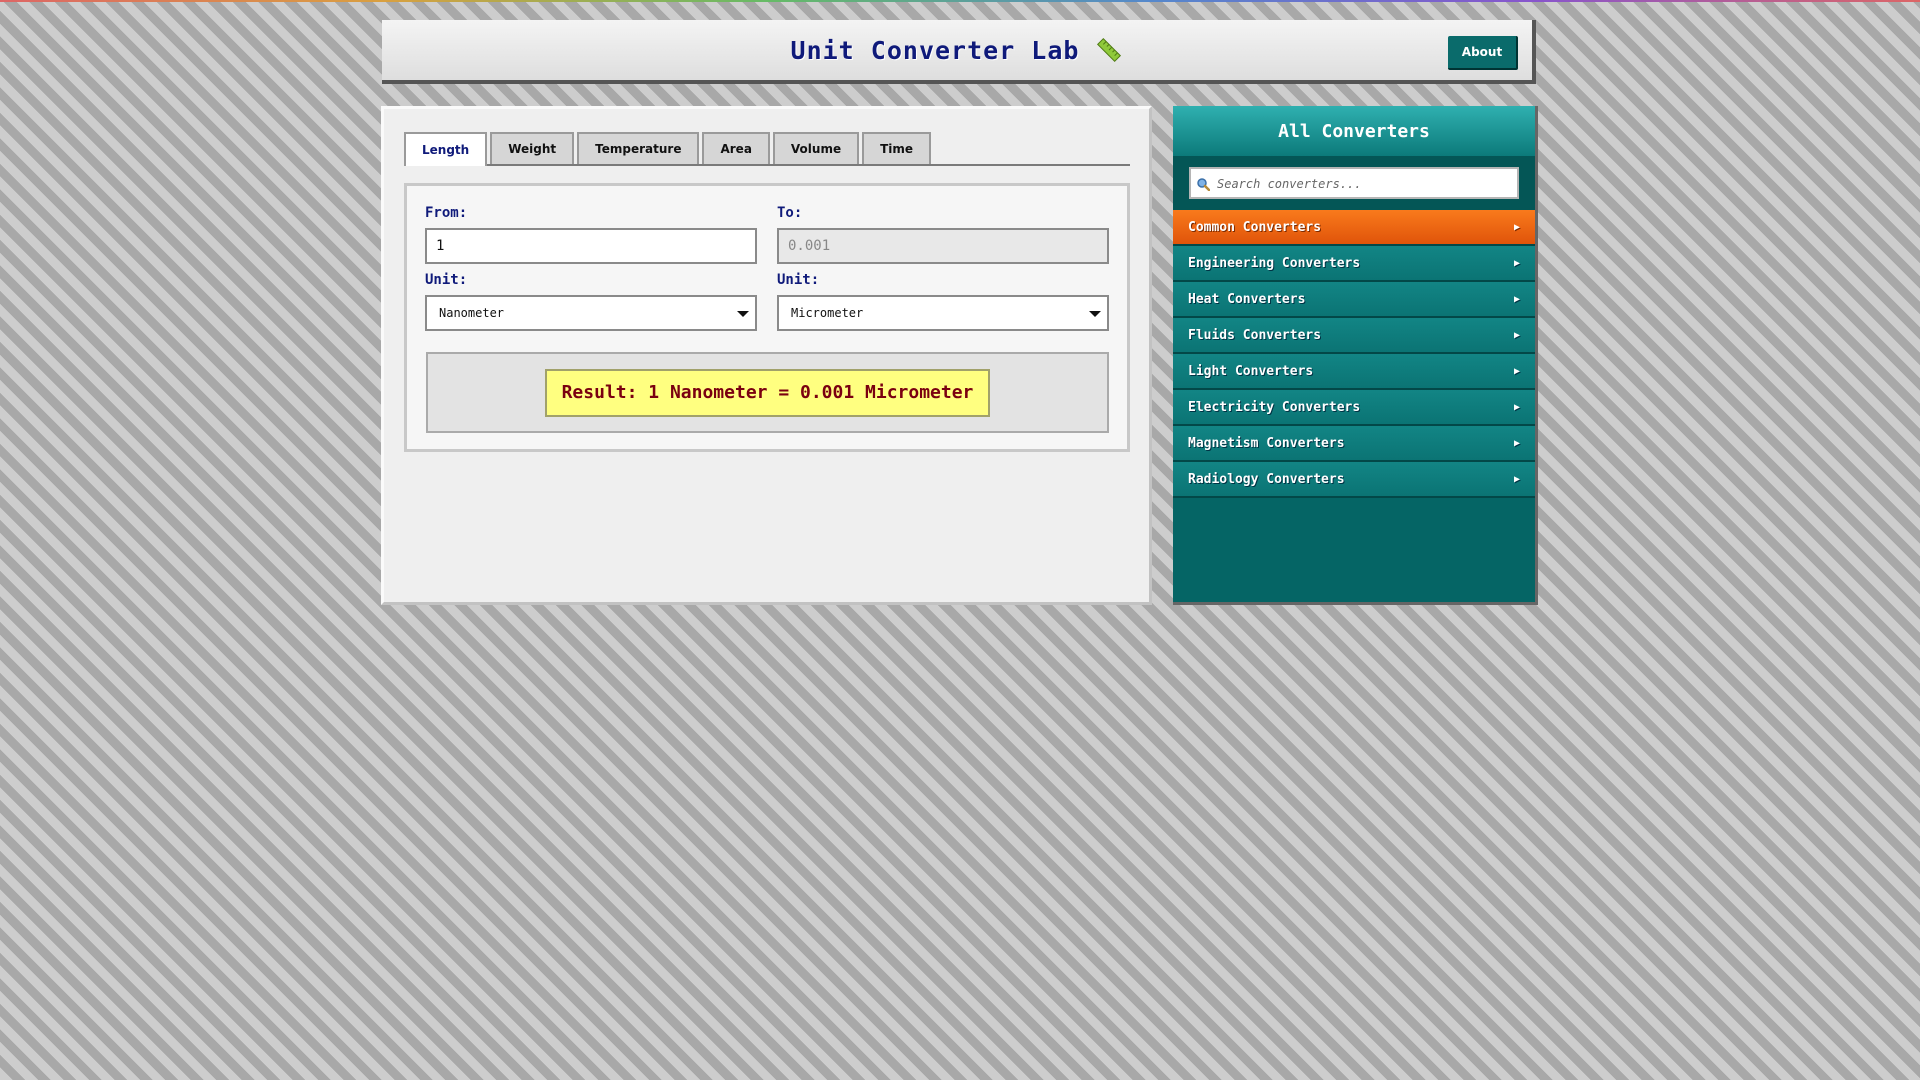 This screenshot has height=1080, width=1920. I want to click on search-row, so click(1354, 183).